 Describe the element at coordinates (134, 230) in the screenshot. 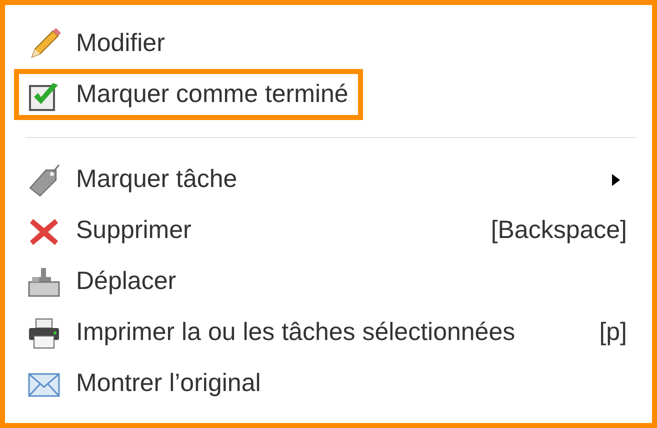

I see `menu-item-label: Supprimer` at that location.